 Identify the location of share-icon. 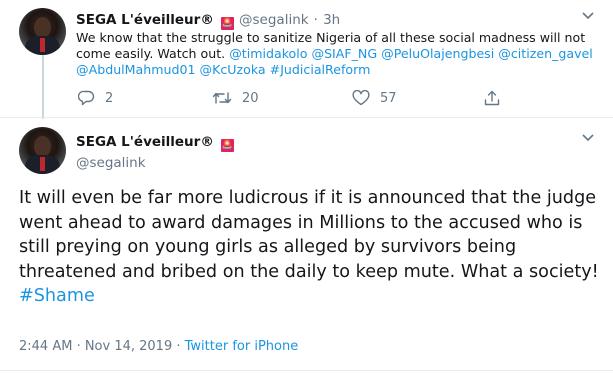
(492, 98).